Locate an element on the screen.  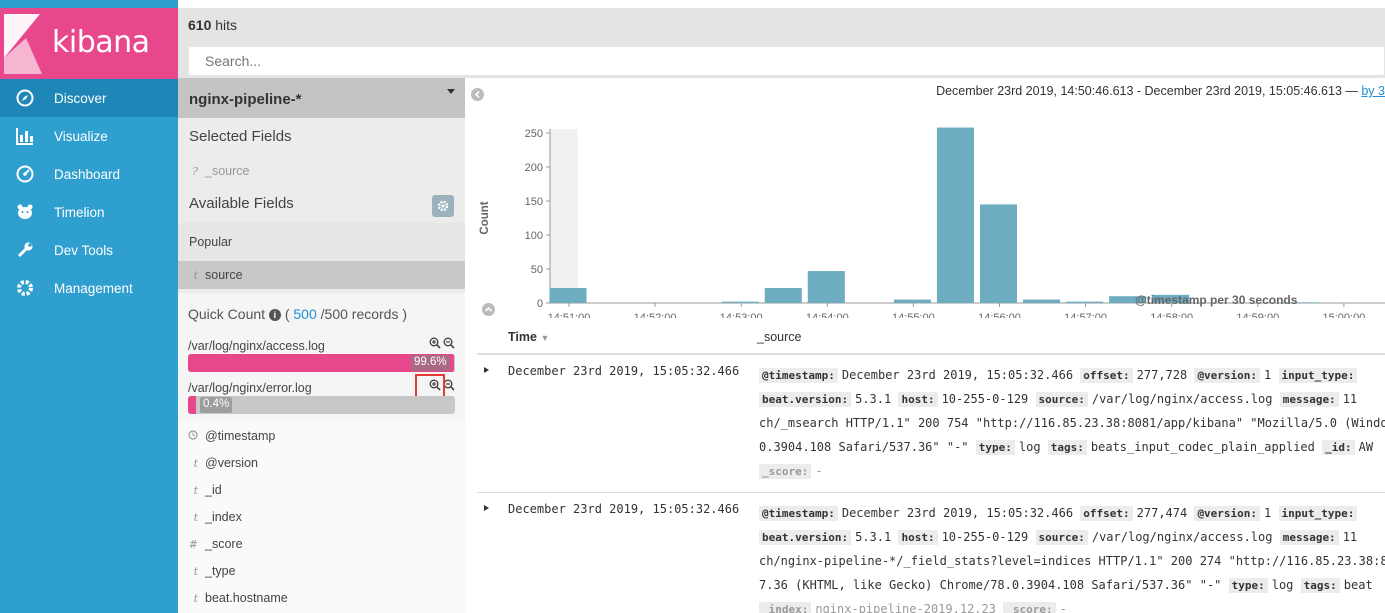
field-item-index: t _index is located at coordinates (321, 517).